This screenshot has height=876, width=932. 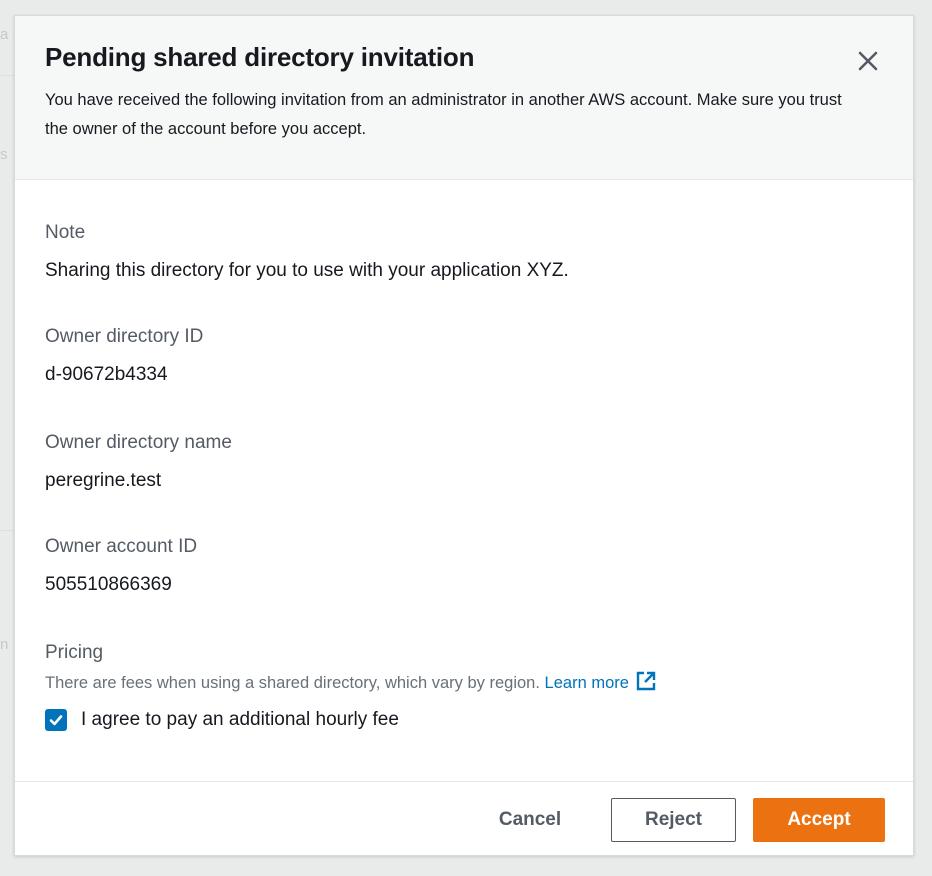 What do you see at coordinates (74, 652) in the screenshot?
I see `pricing-label: Pricing` at bounding box center [74, 652].